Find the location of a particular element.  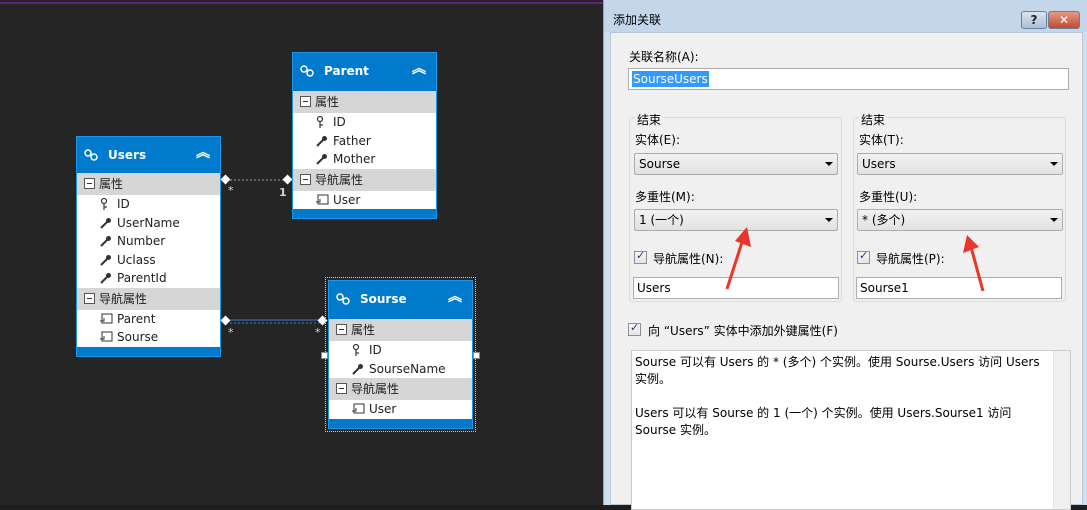

end-left-entity-label: 实体(E): is located at coordinates (657, 140).